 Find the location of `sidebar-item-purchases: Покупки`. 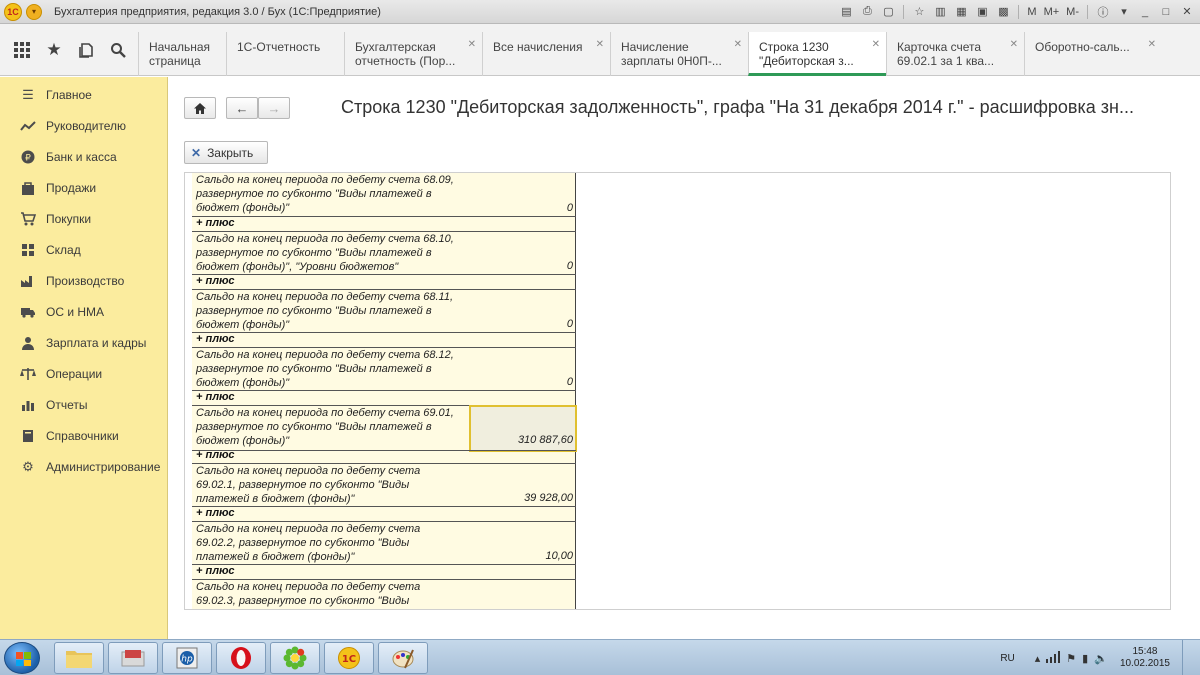

sidebar-item-purchases: Покупки is located at coordinates (84, 219).